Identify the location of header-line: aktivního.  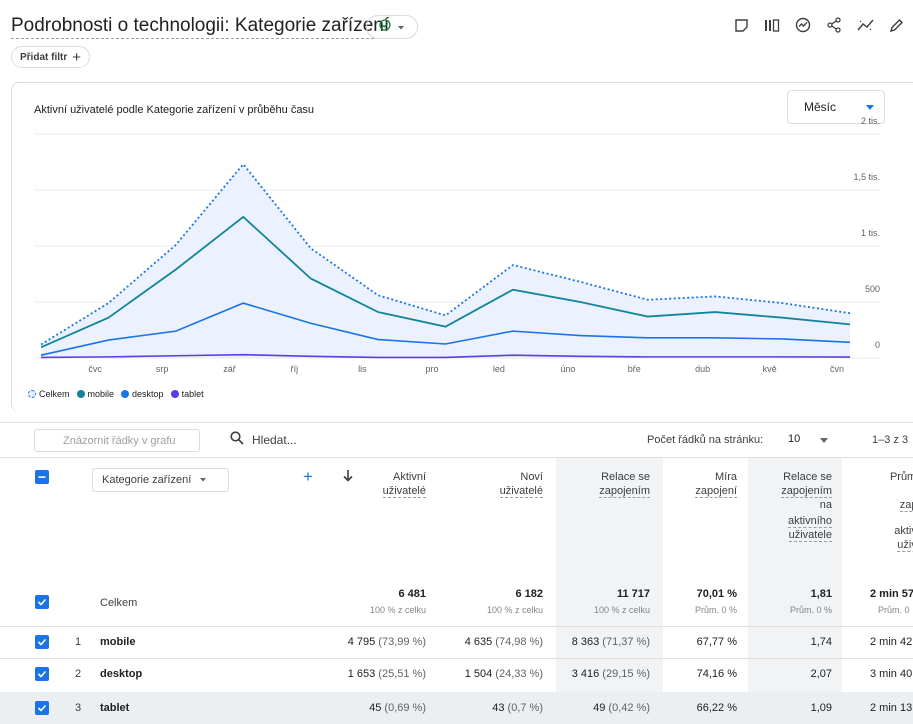
(809, 521).